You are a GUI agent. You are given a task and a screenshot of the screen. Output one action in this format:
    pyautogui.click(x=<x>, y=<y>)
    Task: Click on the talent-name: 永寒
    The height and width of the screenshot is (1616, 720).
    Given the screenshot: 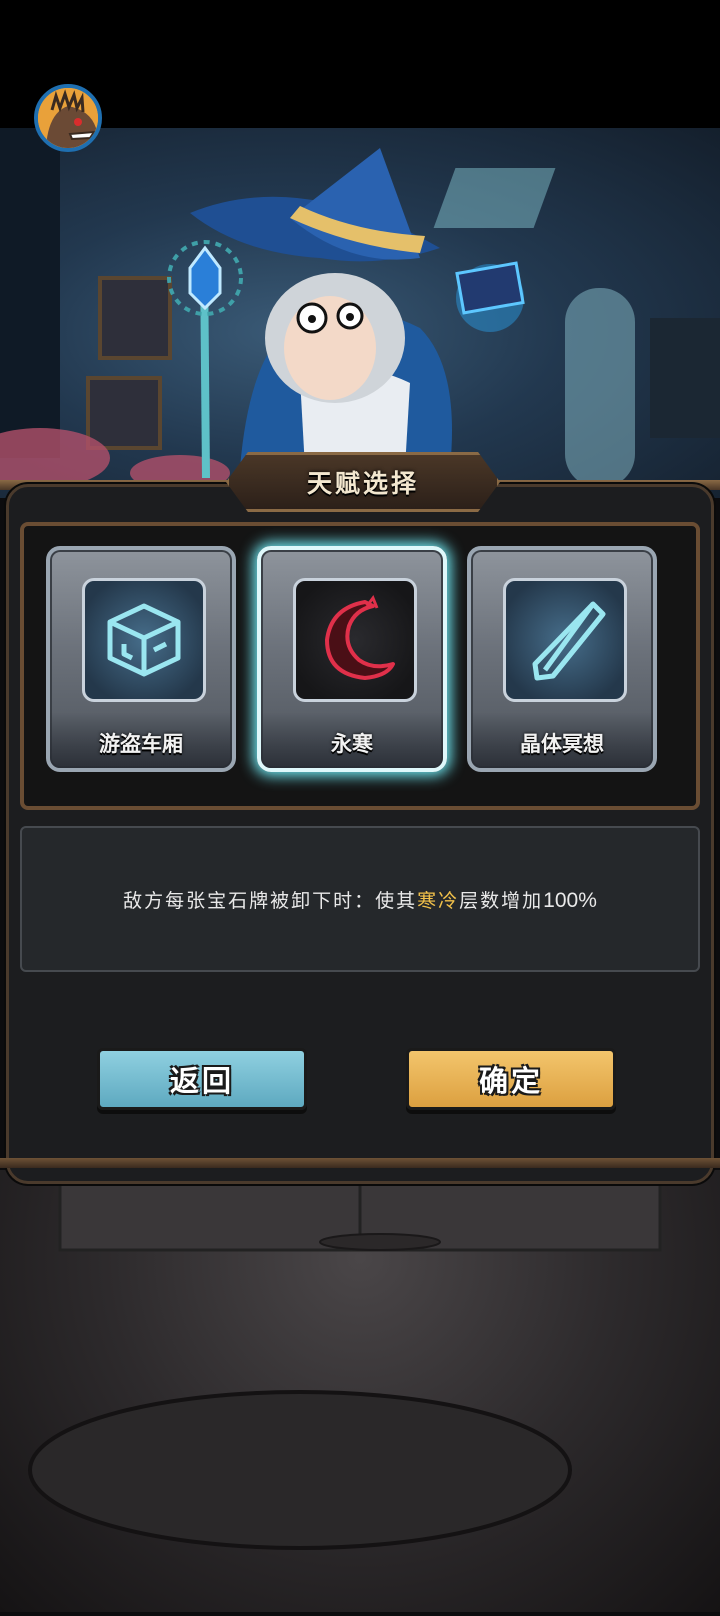 What is the action you would take?
    pyautogui.click(x=352, y=744)
    